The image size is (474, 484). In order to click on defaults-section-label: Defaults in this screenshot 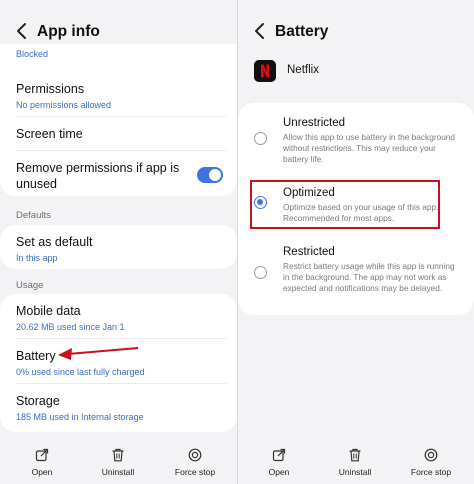, I will do `click(33, 215)`.